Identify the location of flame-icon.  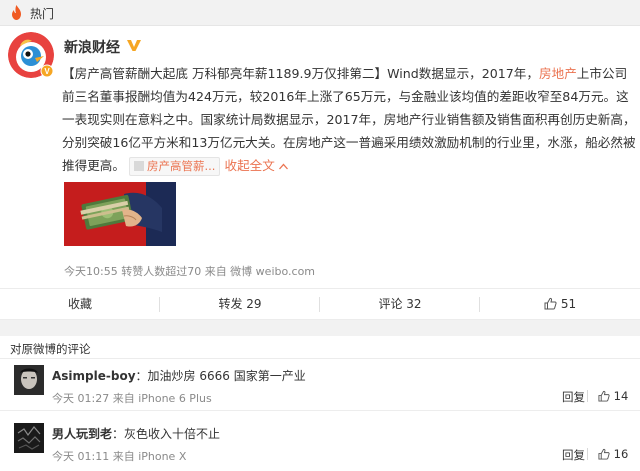
(16, 14).